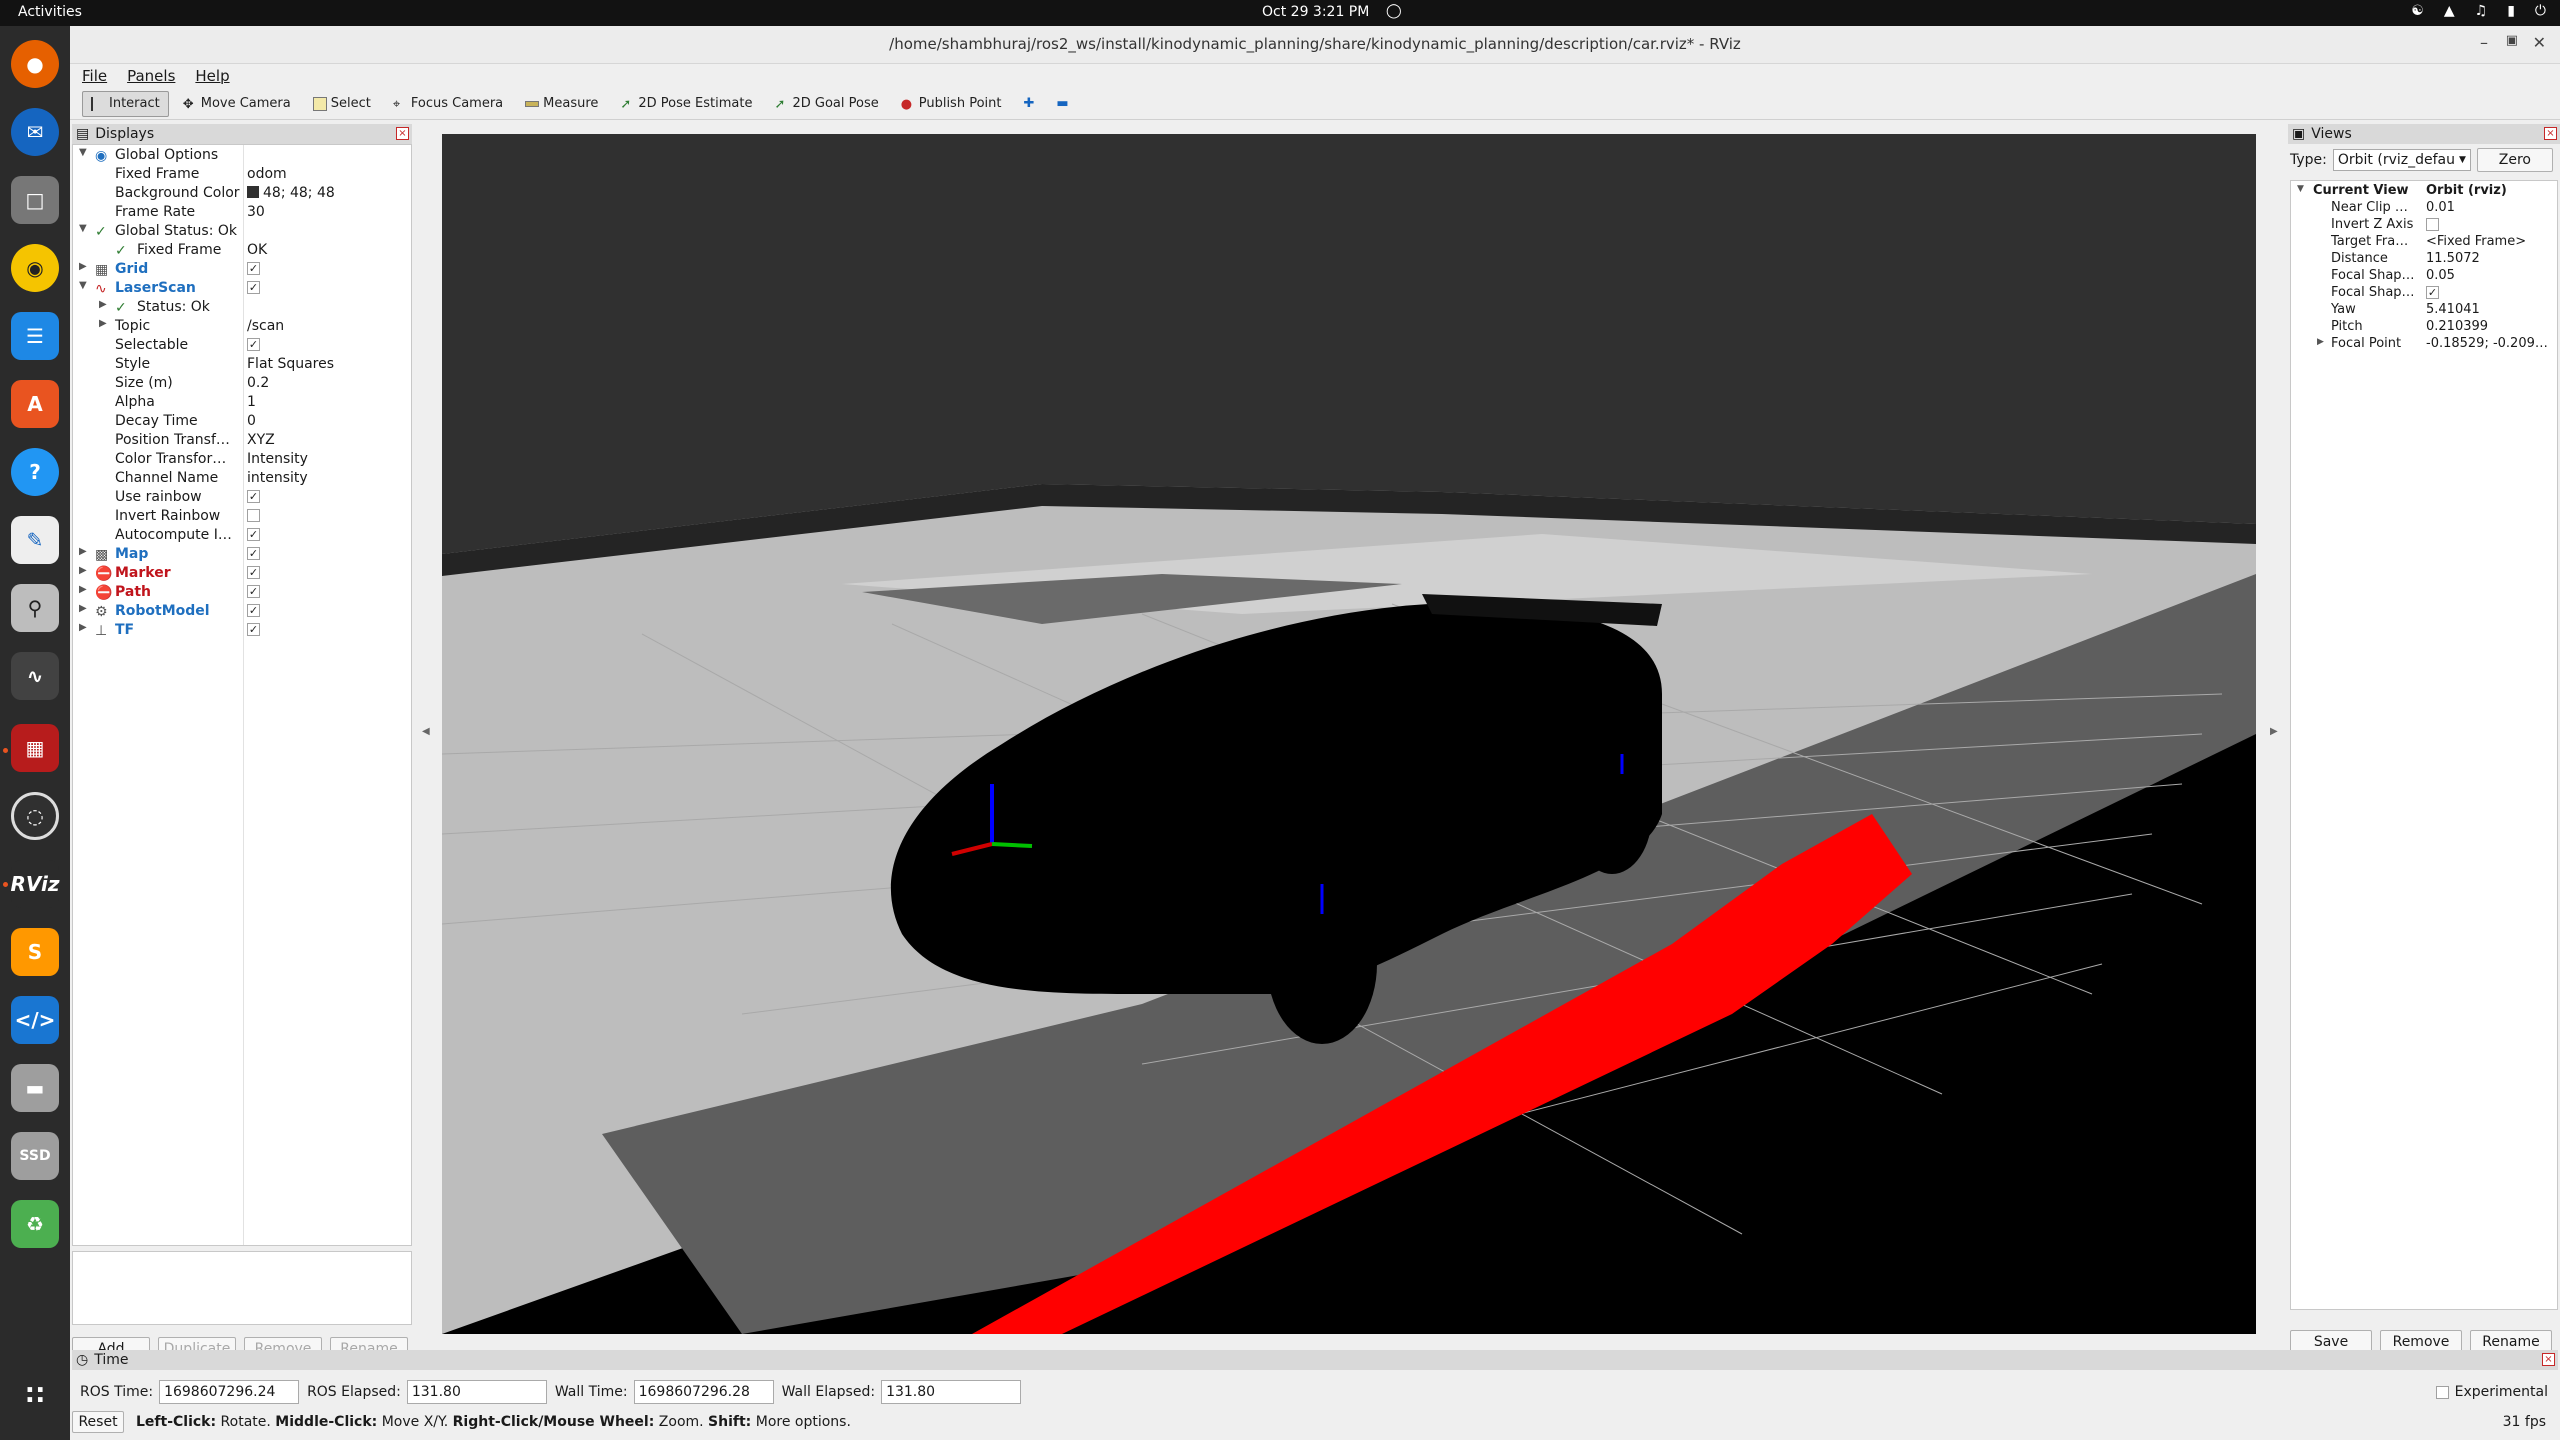 This screenshot has width=2560, height=1440. What do you see at coordinates (242, 478) in the screenshot?
I see `tree-row-channel-name: Channel Name intensity` at bounding box center [242, 478].